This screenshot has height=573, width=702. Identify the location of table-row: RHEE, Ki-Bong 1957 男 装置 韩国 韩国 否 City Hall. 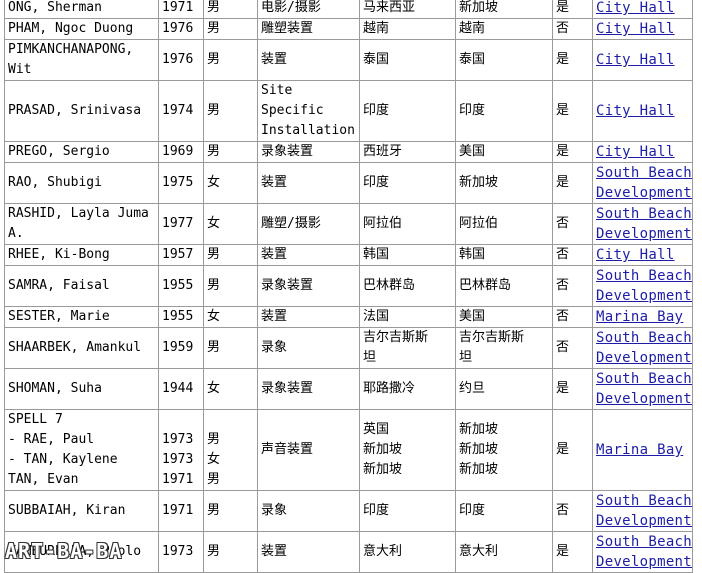
(348, 255).